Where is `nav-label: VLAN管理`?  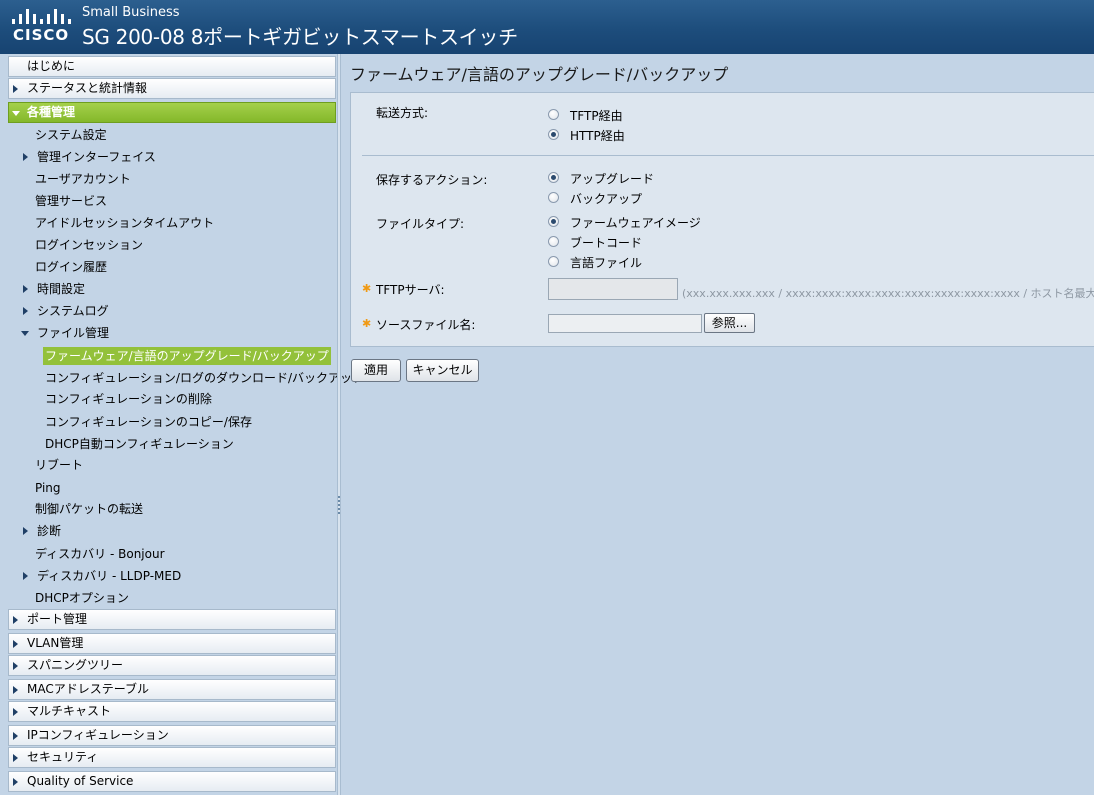
nav-label: VLAN管理 is located at coordinates (55, 643).